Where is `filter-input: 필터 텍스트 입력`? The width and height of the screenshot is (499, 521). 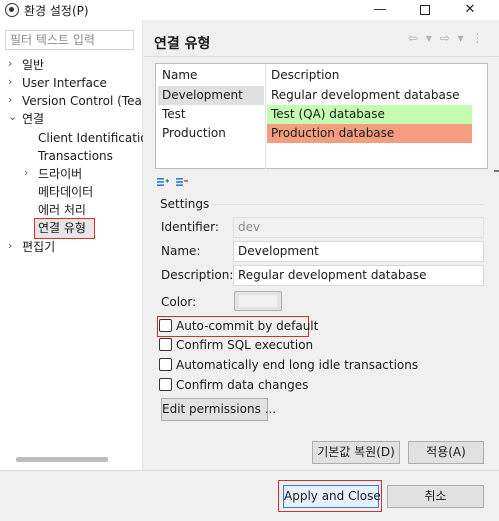 filter-input: 필터 텍스트 입력 is located at coordinates (69, 40).